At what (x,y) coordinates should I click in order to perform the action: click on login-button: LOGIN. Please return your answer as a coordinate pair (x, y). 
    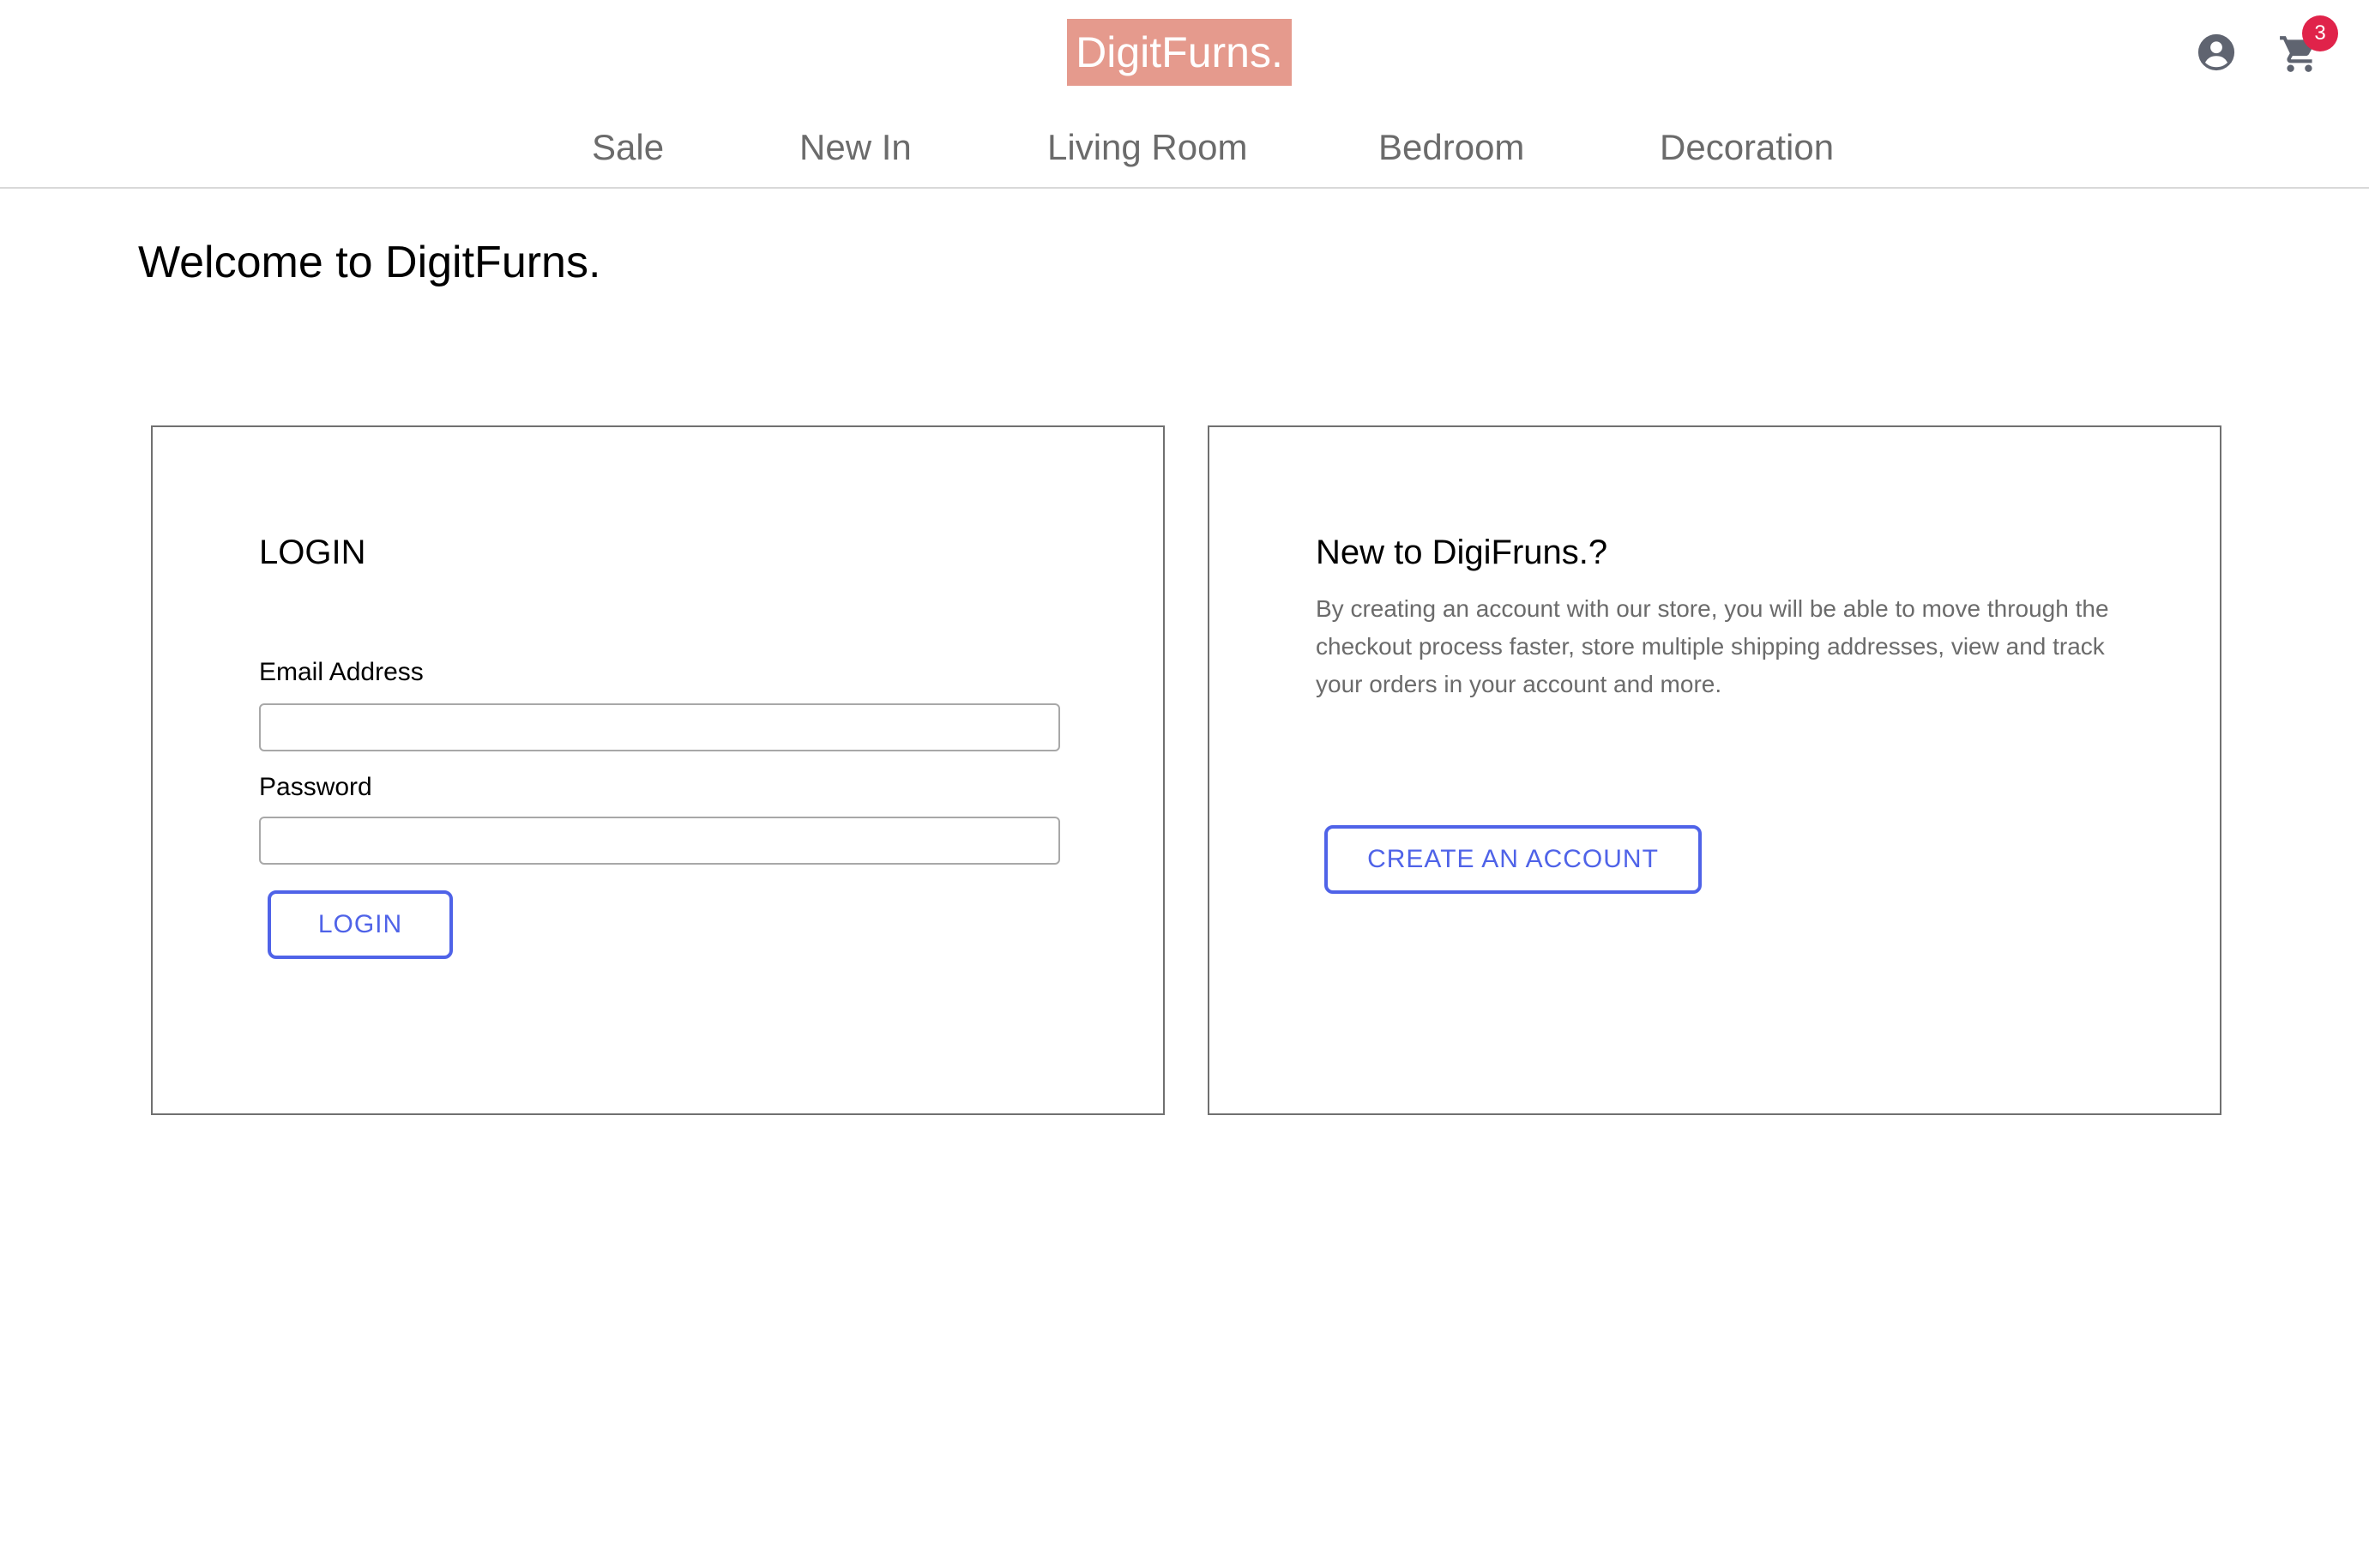
    Looking at the image, I should click on (360, 925).